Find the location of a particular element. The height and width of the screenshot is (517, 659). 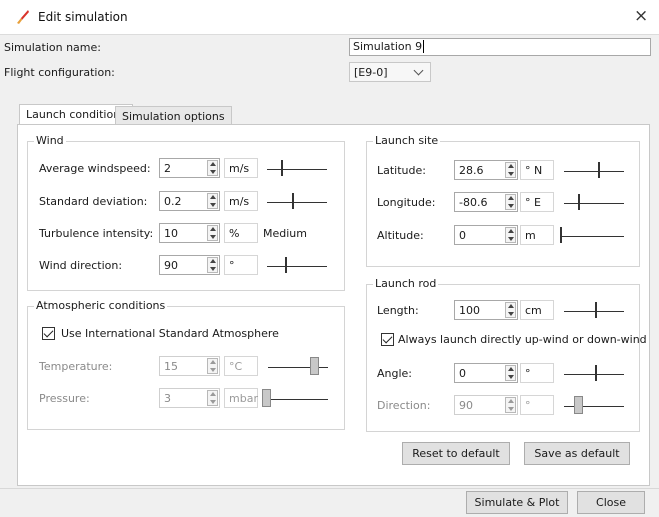

pressure-label: Pressure: is located at coordinates (64, 398).